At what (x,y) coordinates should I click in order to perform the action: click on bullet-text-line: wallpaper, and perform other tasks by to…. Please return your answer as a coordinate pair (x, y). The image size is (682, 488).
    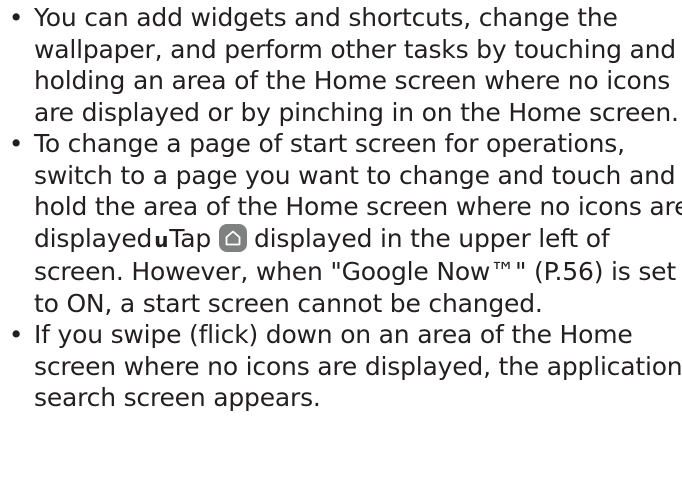
    Looking at the image, I should click on (355, 49).